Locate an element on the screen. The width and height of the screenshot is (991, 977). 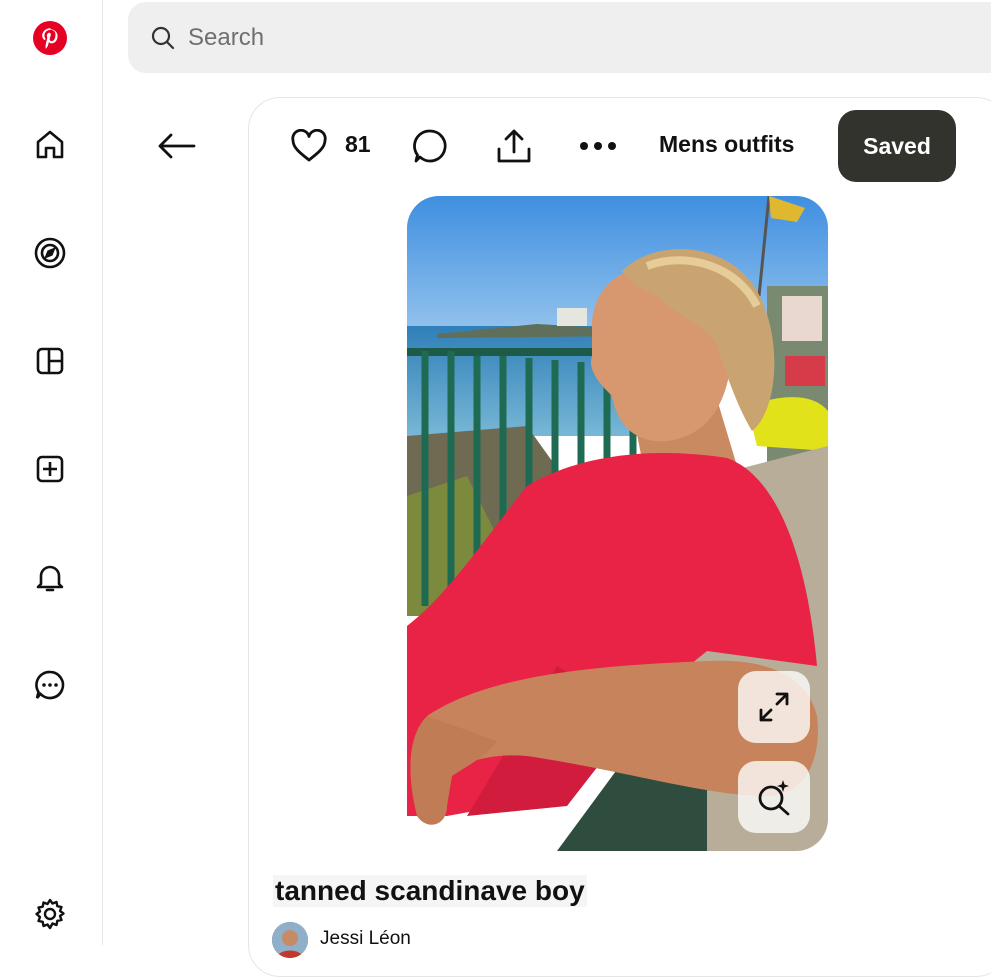
messages-button is located at coordinates (50, 685).